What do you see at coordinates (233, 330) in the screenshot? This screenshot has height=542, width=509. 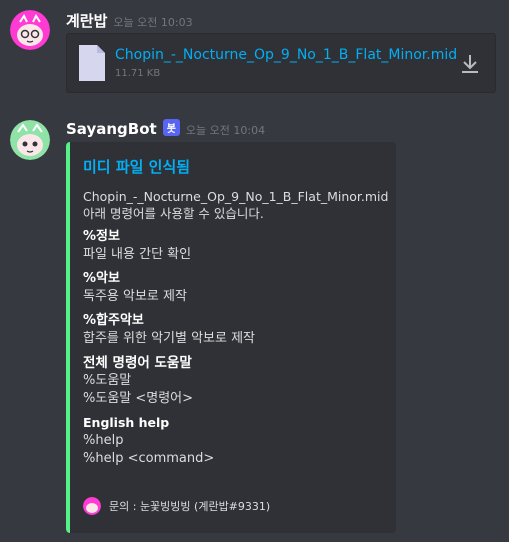 I see `embed-field-ensemble: %합주악보 합주를 위한 악기별 악보로 제작` at bounding box center [233, 330].